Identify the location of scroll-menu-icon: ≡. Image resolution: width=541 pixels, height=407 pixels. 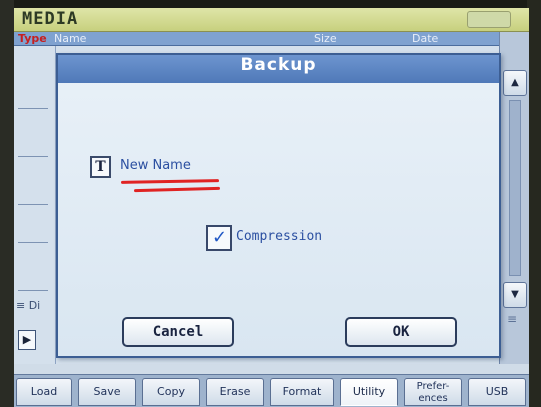
(512, 319).